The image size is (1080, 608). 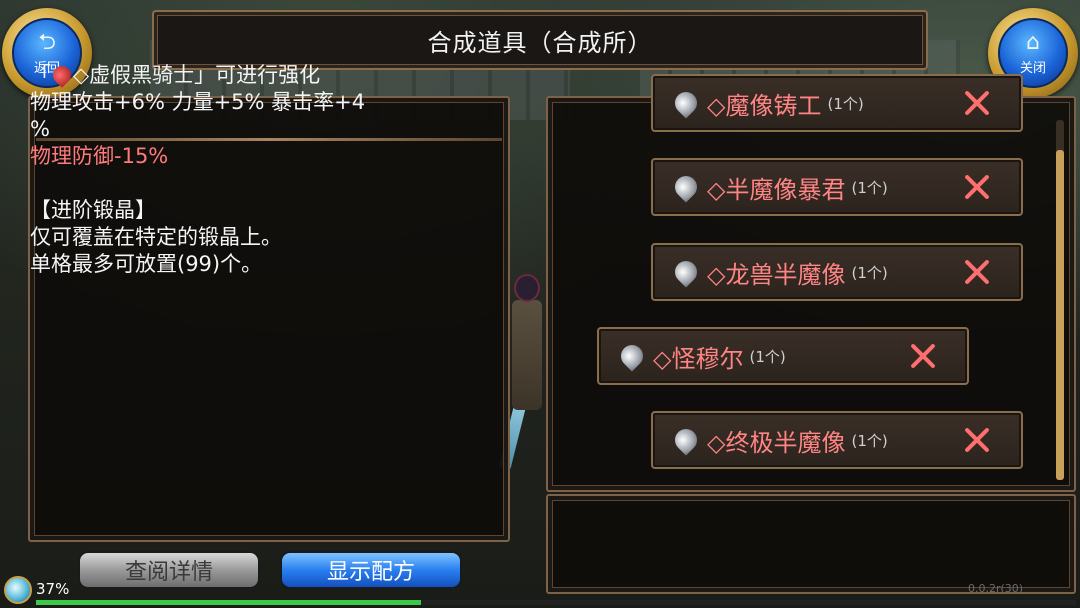 What do you see at coordinates (811, 544) in the screenshot?
I see `crafting-slot-panel` at bounding box center [811, 544].